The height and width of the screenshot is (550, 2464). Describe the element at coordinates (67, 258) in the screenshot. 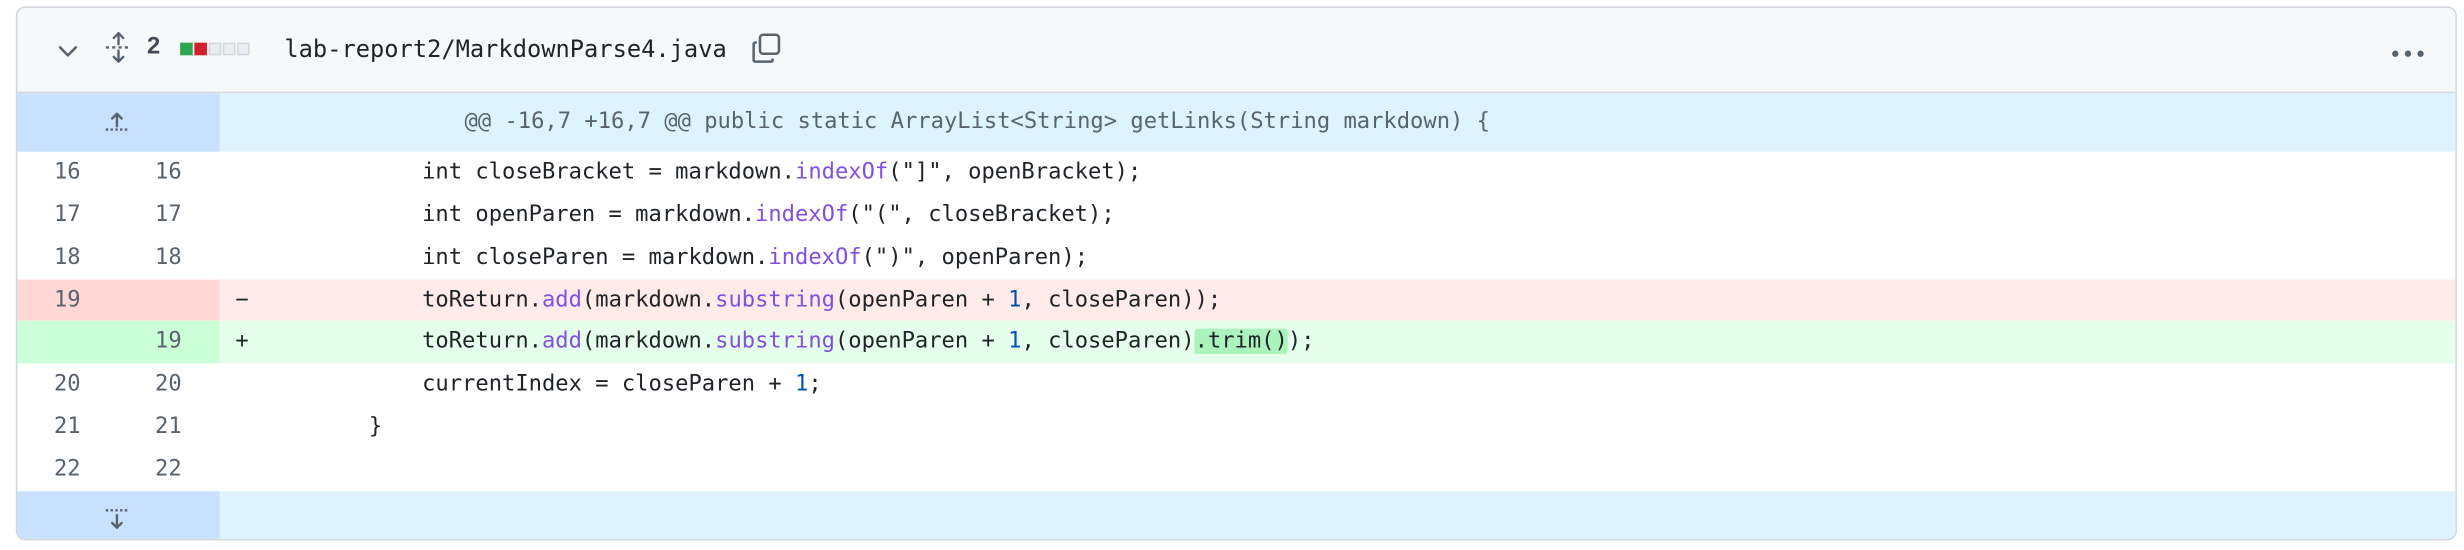

I see `old-line-number: 18` at that location.